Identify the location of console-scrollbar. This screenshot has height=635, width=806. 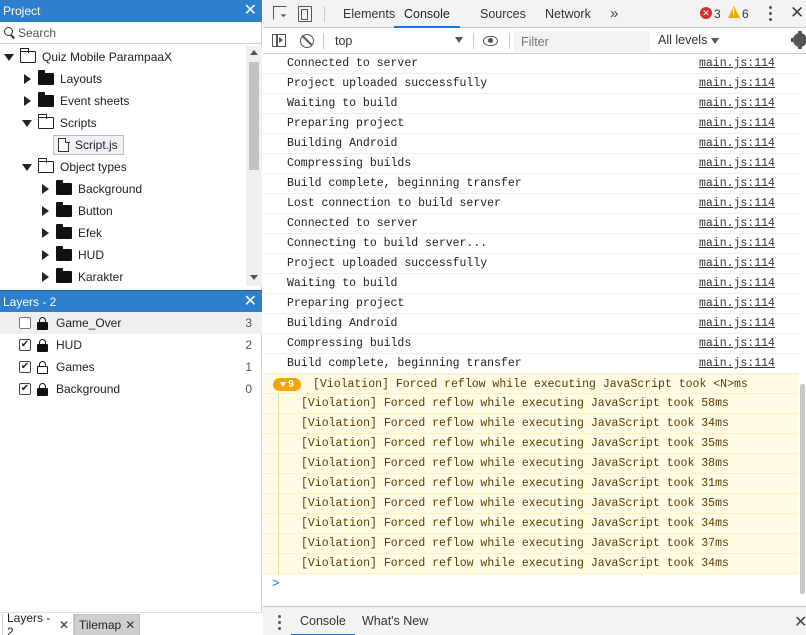
(802, 330).